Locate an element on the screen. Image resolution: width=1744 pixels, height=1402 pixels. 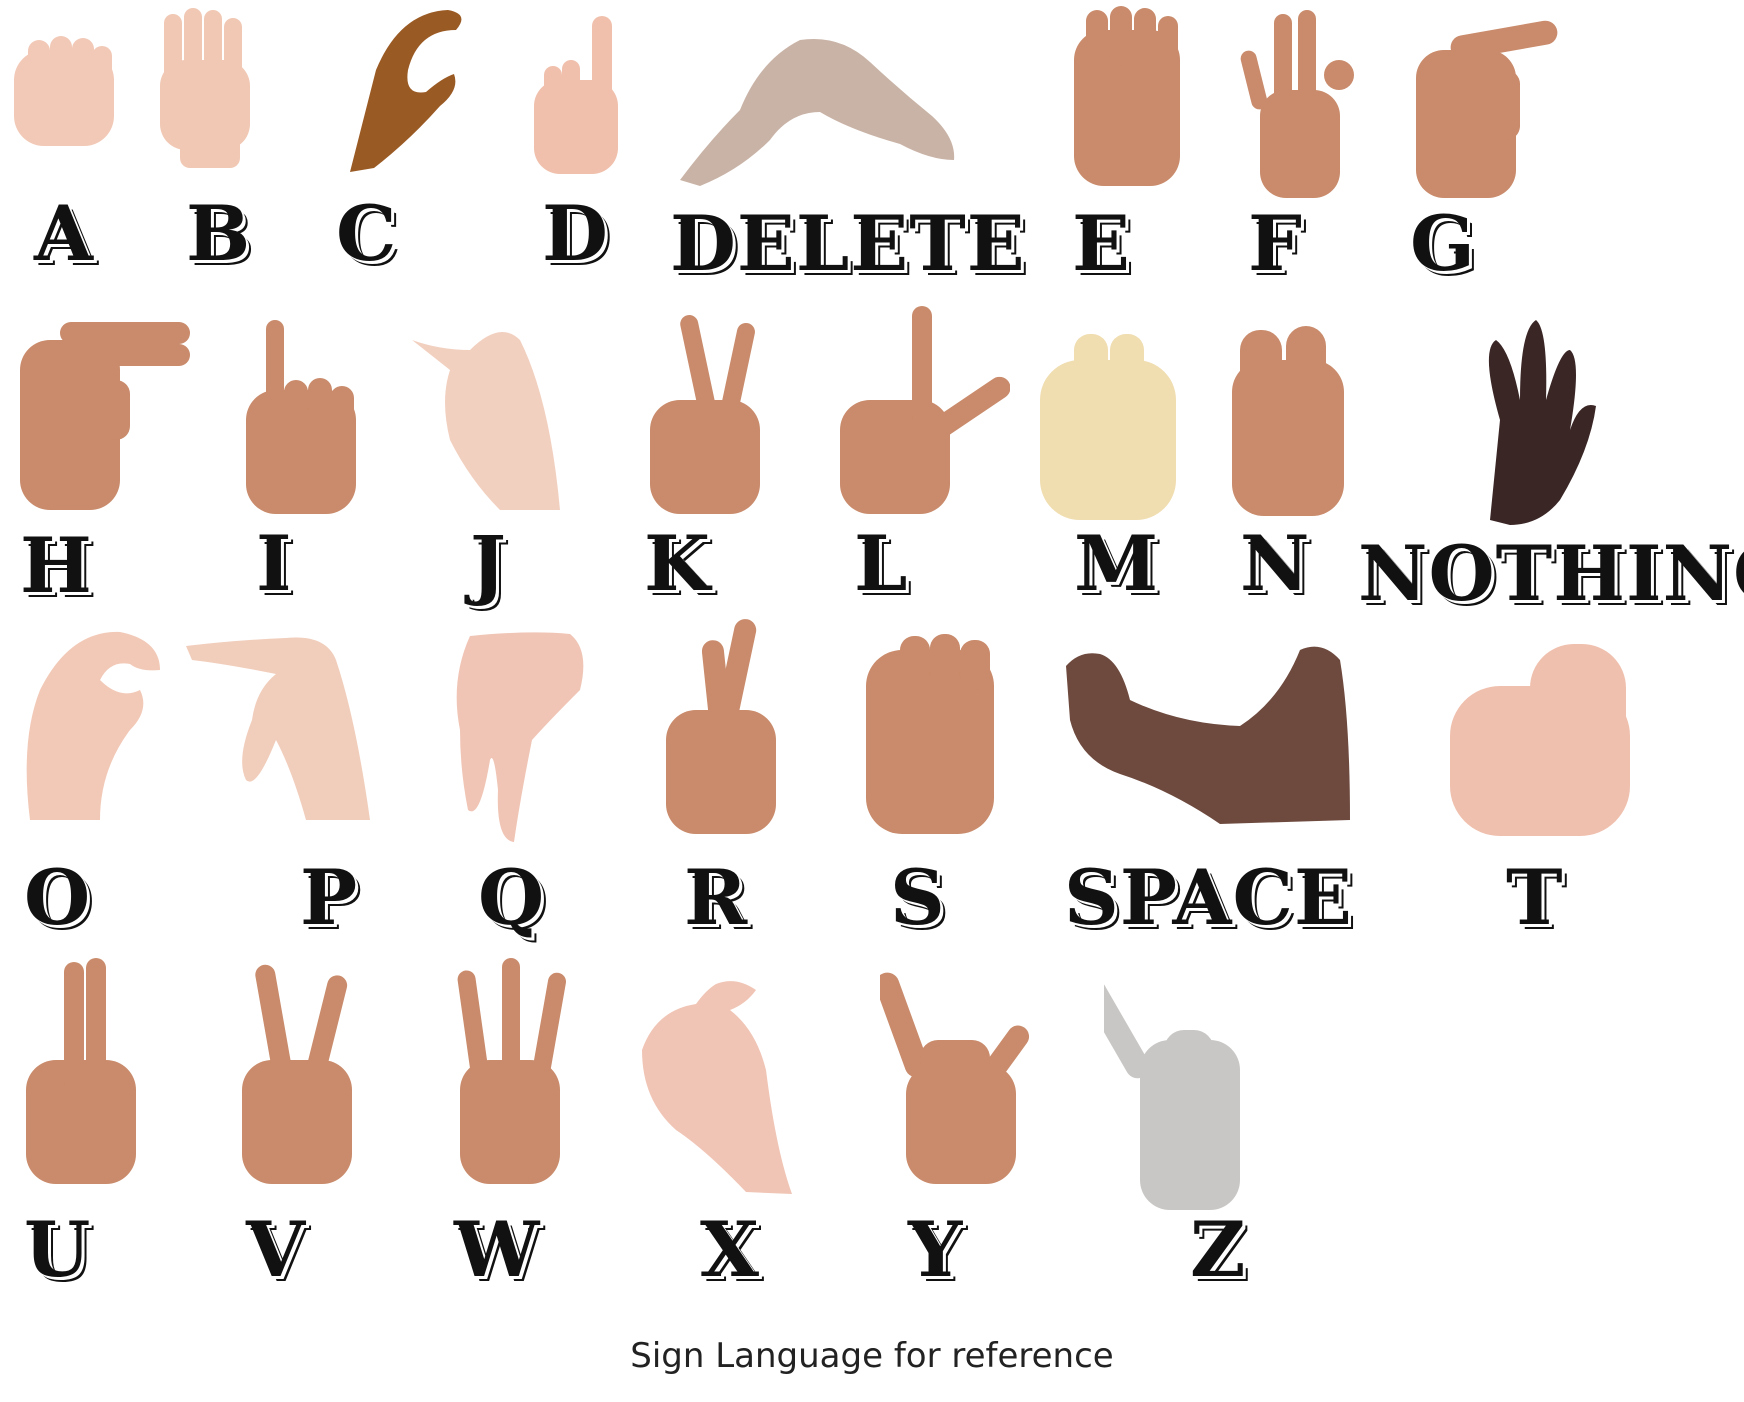
sign-label: J is located at coordinates (488, 563).